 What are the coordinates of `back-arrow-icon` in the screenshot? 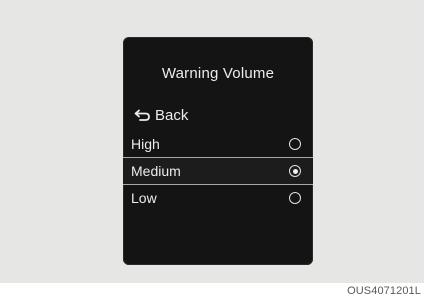 It's located at (142, 115).